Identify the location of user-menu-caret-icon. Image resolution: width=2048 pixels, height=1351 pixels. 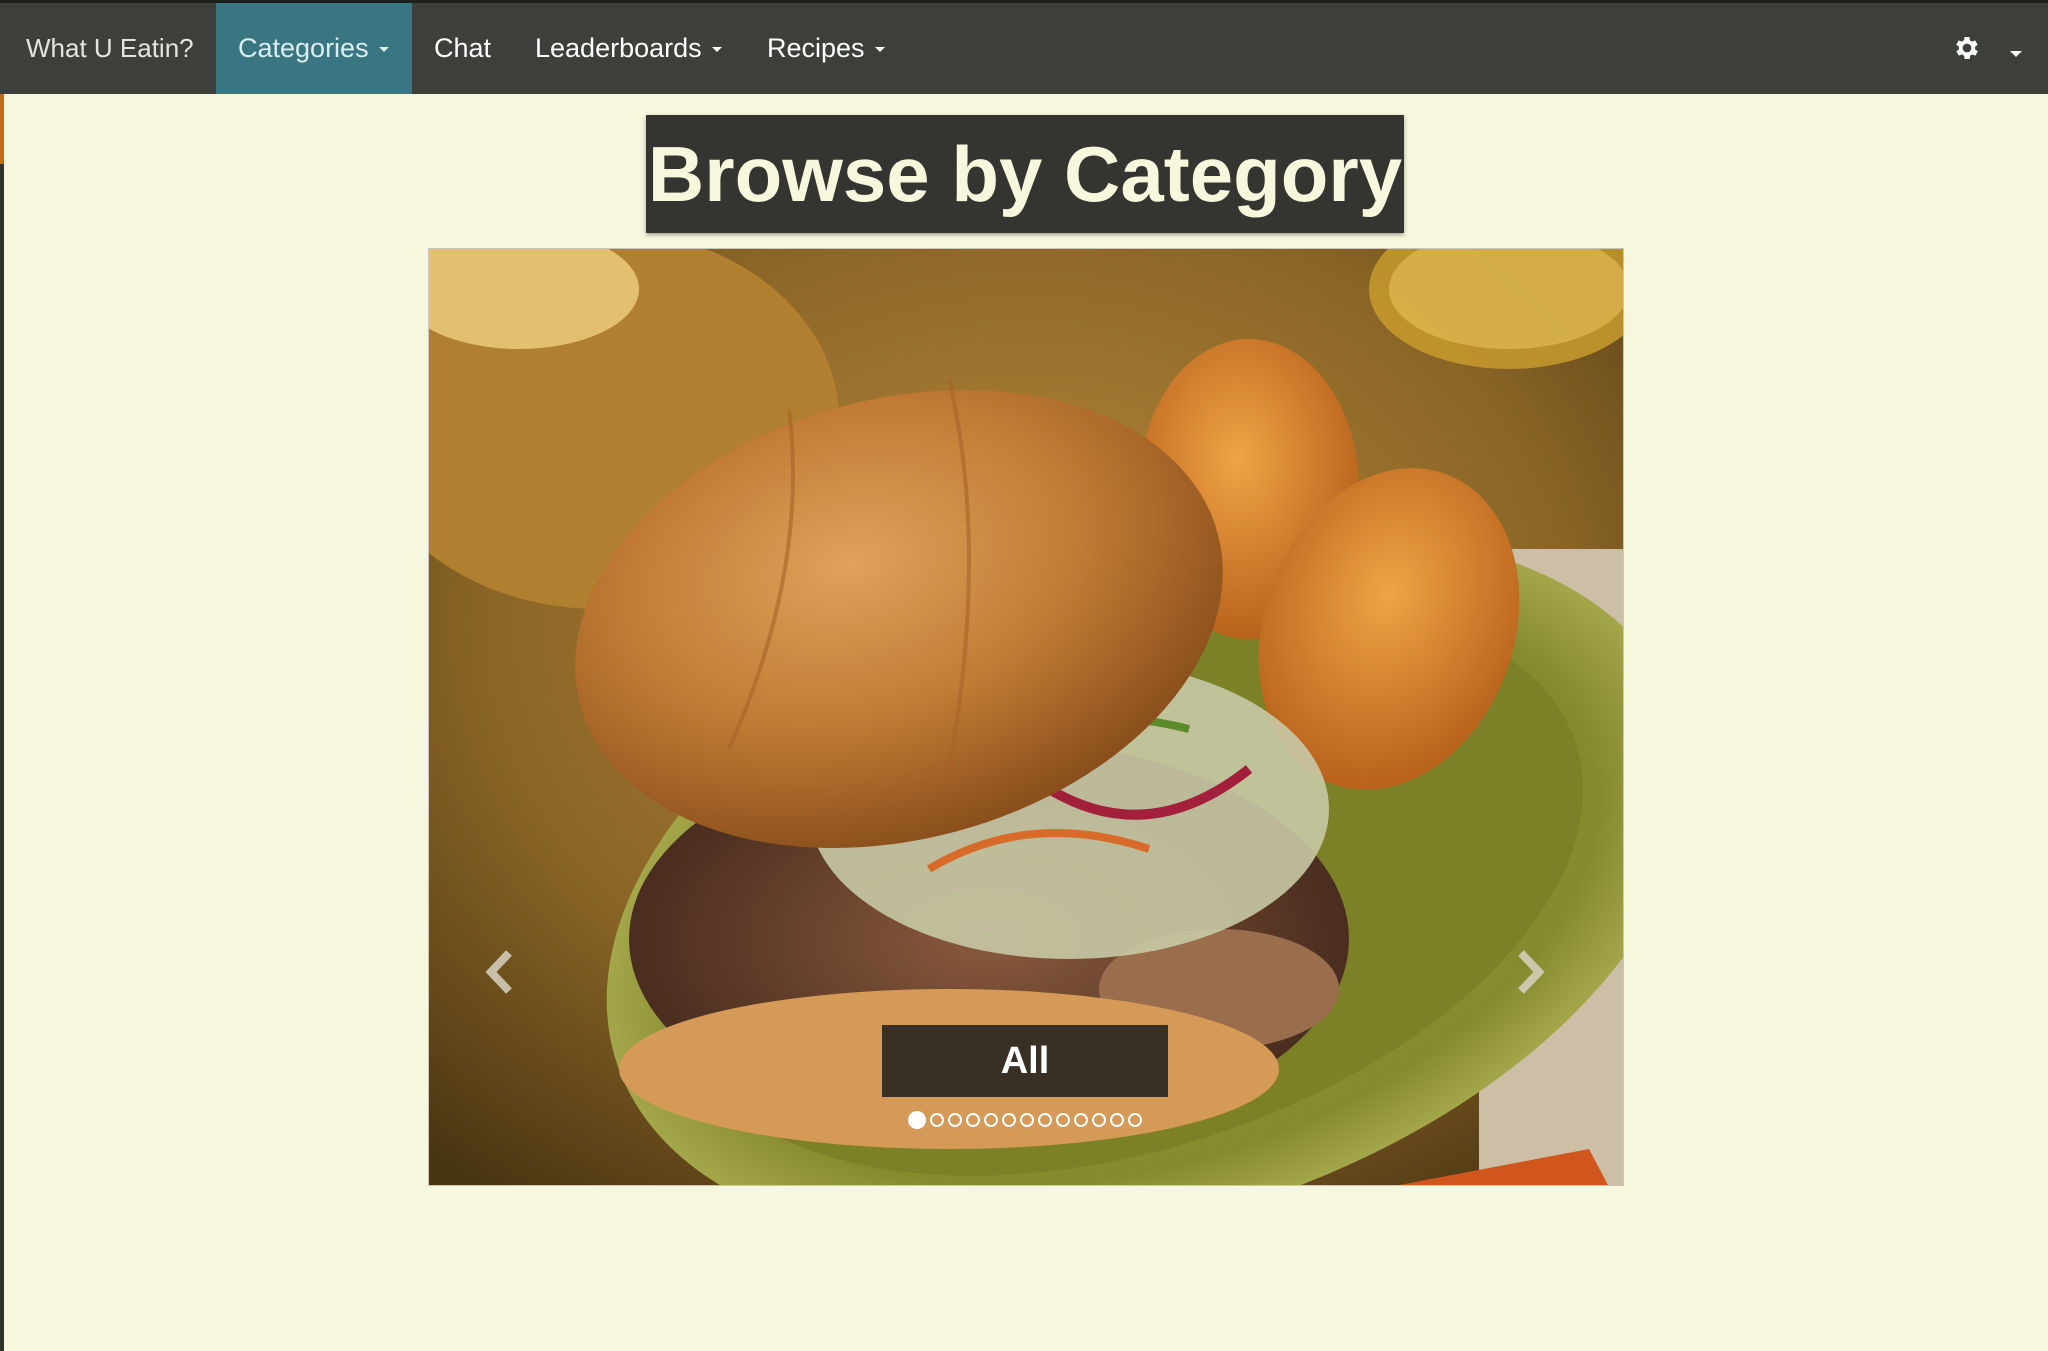
(2016, 54).